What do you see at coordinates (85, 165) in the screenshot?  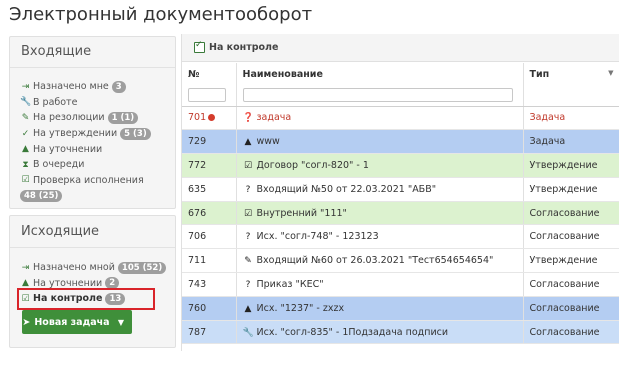 I see `inbox-item: ⧗ В очереди` at bounding box center [85, 165].